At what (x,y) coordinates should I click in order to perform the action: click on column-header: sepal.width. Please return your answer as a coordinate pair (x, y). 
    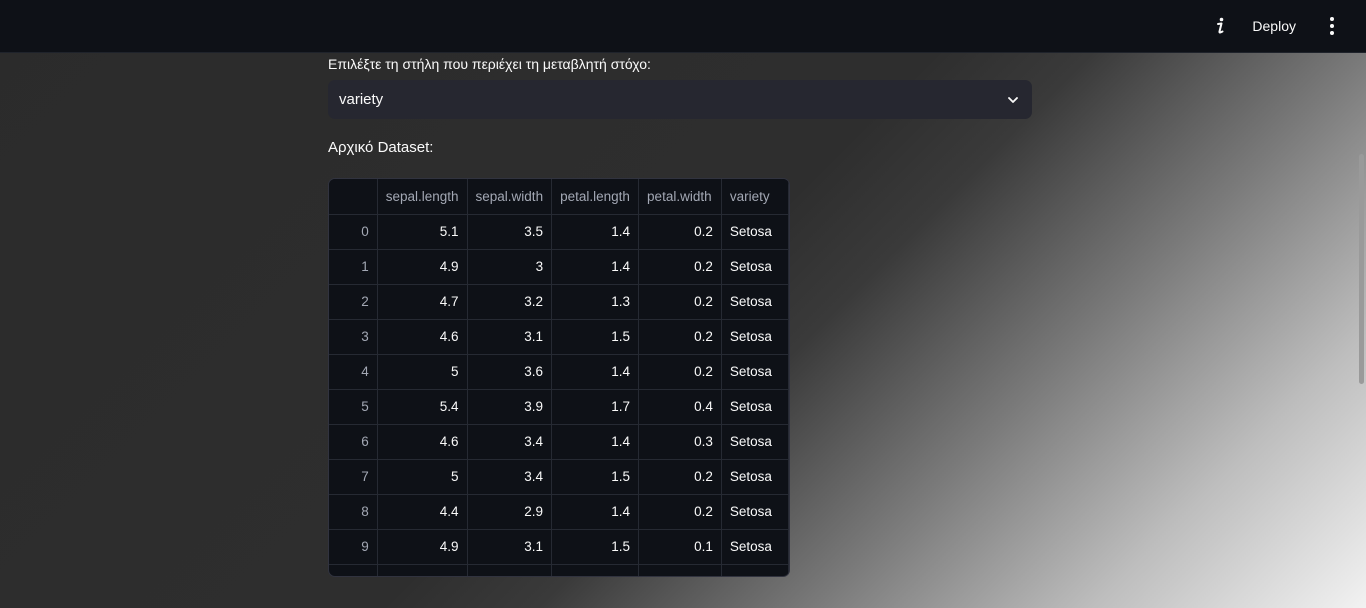
    Looking at the image, I should click on (510, 197).